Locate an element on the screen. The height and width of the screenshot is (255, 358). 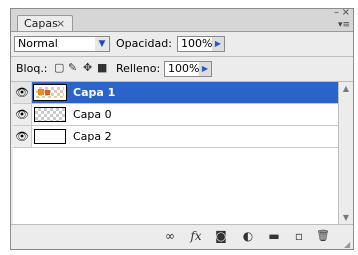
lock-position-icon: ✥ is located at coordinates (87, 67).